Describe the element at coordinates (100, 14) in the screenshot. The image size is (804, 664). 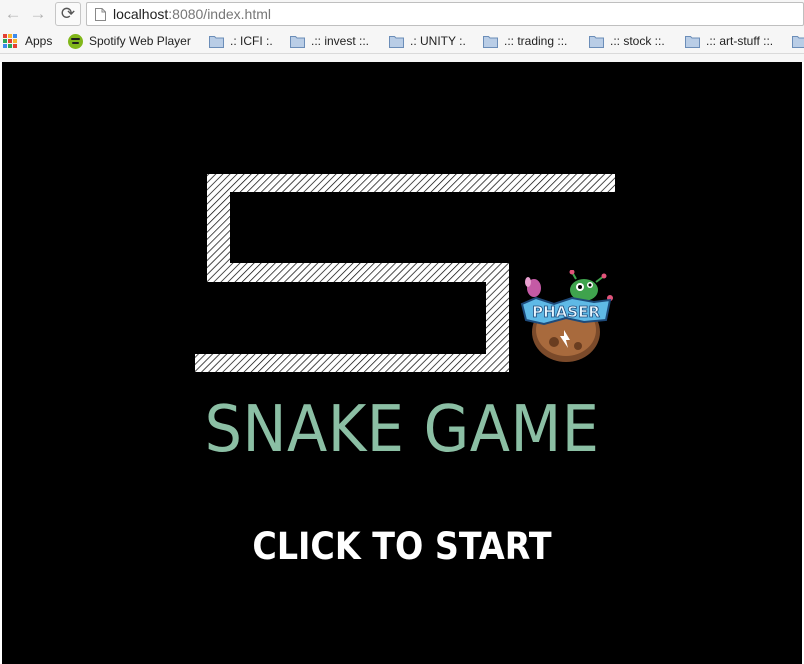
I see `page-icon` at that location.